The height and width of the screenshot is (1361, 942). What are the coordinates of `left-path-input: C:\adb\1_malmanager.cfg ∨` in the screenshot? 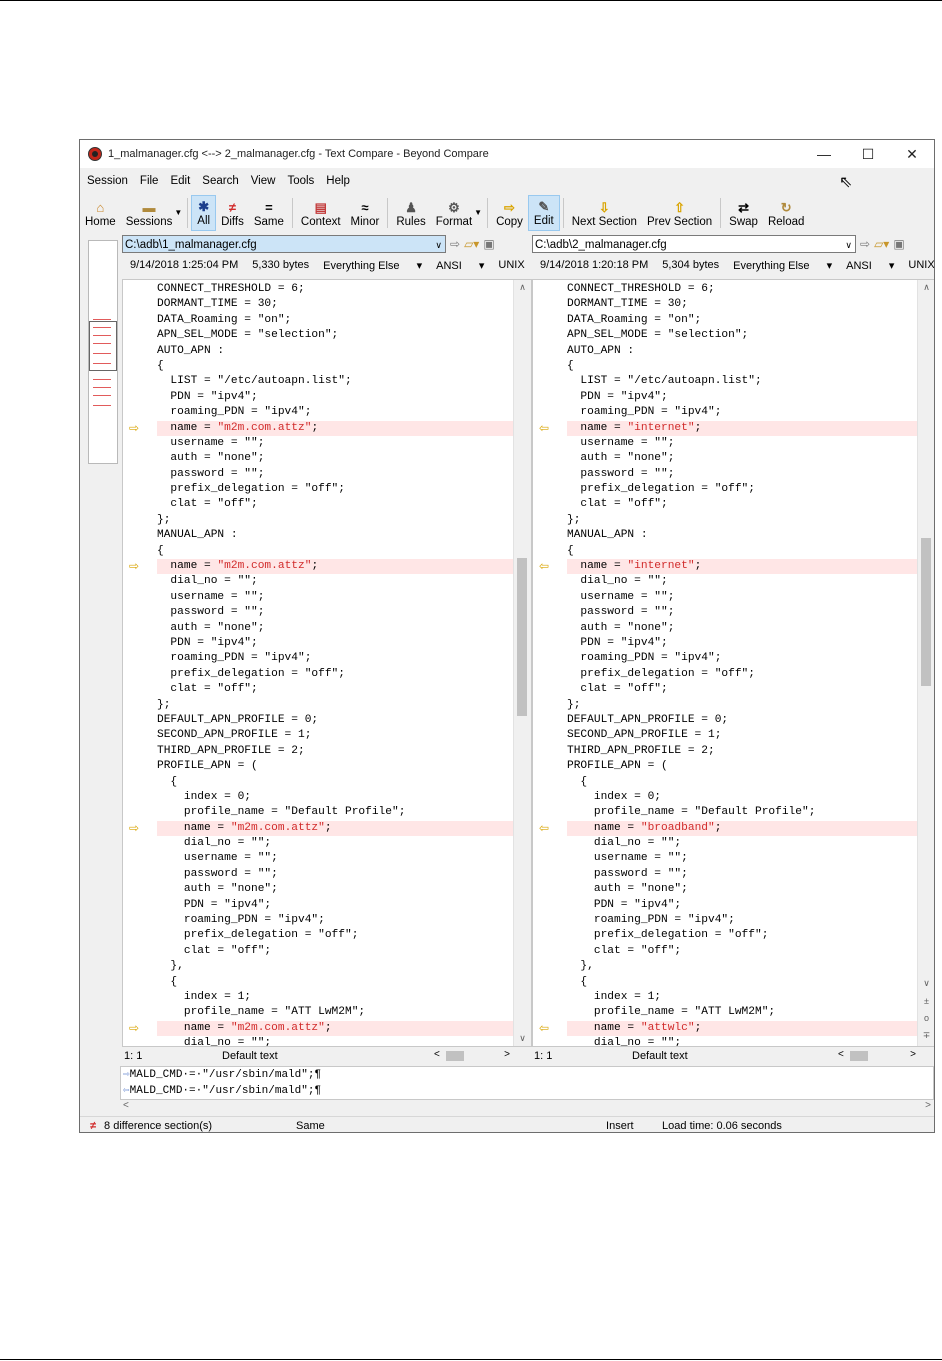 It's located at (284, 244).